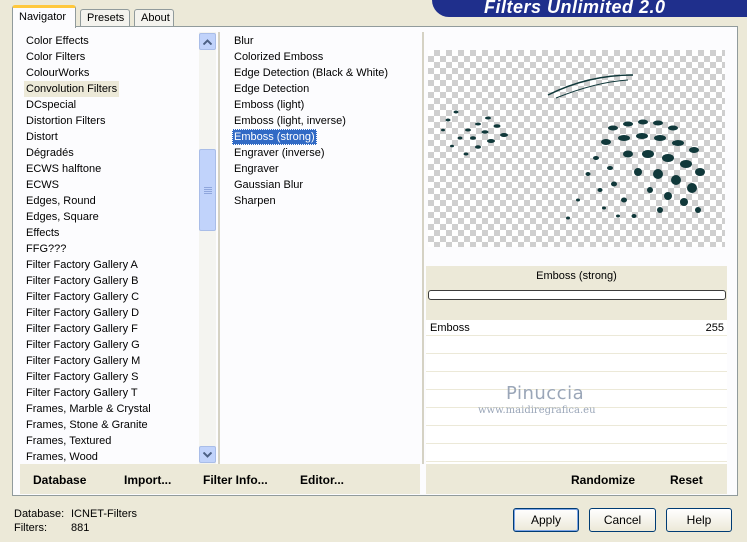 The height and width of the screenshot is (542, 747). I want to click on filter-item: Edge Detection, so click(271, 89).